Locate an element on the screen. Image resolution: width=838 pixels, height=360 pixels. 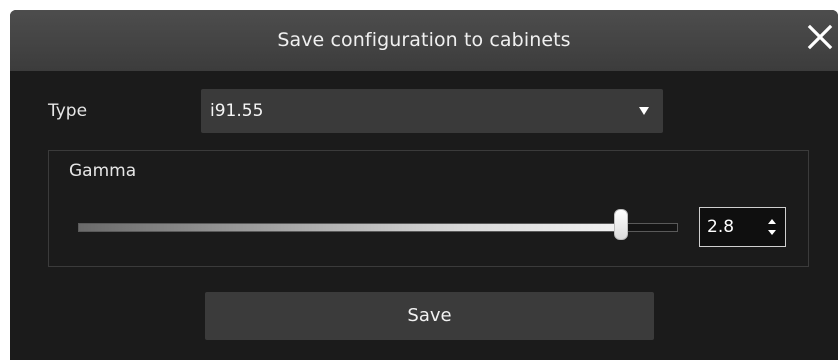
close-icon is located at coordinates (820, 37).